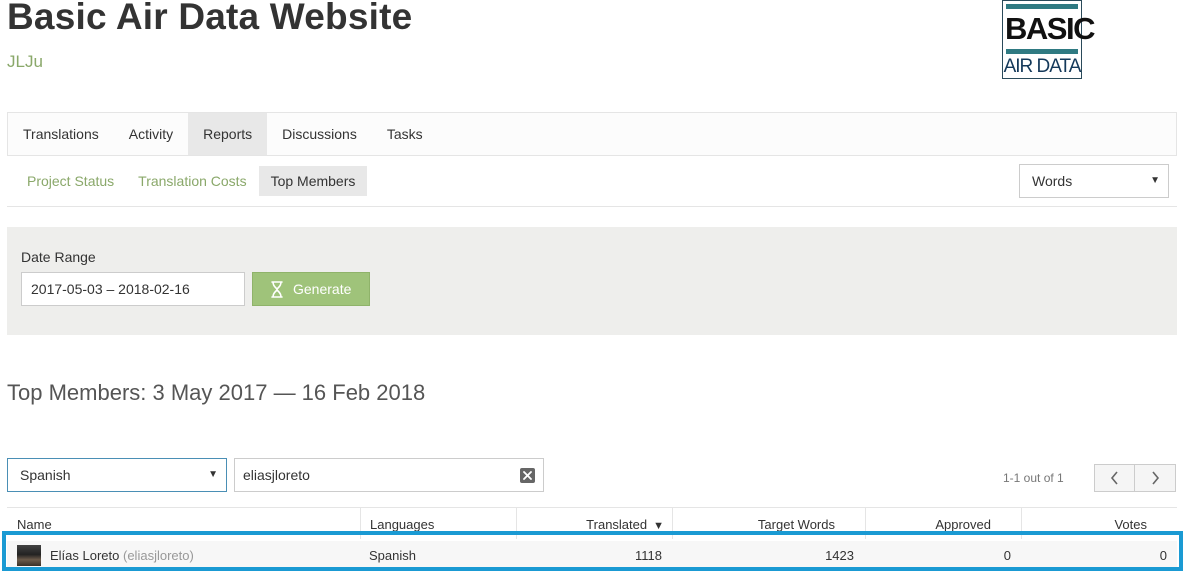 This screenshot has height=573, width=1187. What do you see at coordinates (151, 134) in the screenshot?
I see `tab-activity: Activity` at bounding box center [151, 134].